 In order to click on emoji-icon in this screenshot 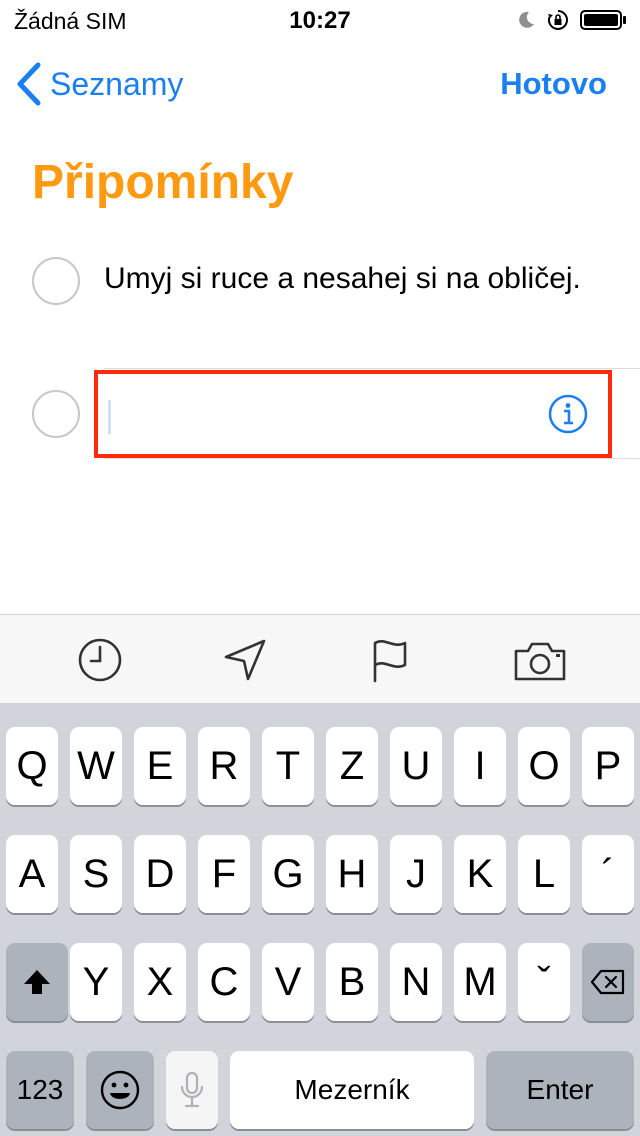, I will do `click(120, 1090)`.